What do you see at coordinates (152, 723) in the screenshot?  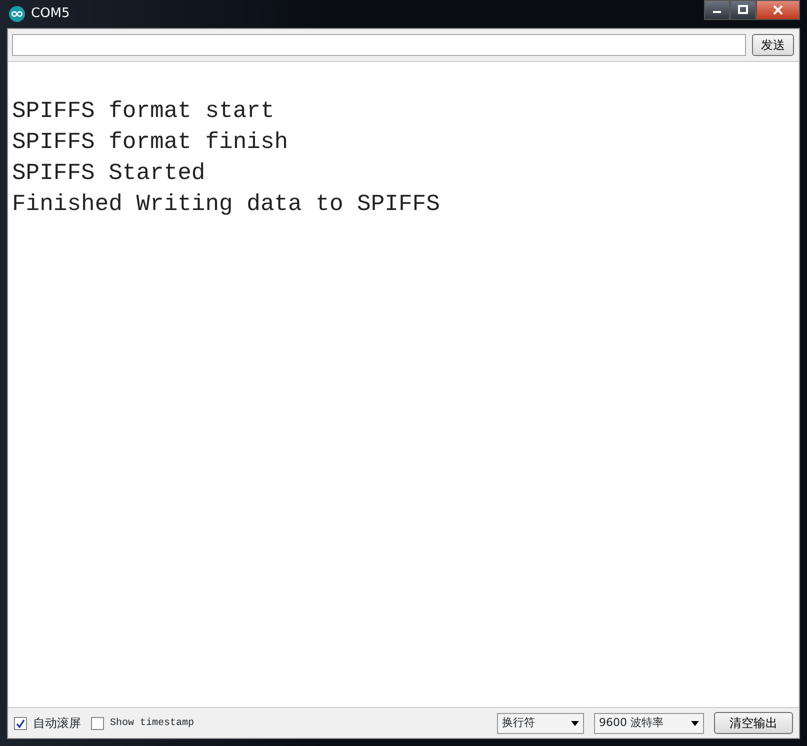 I see `timestamp-label: Show timestamp` at bounding box center [152, 723].